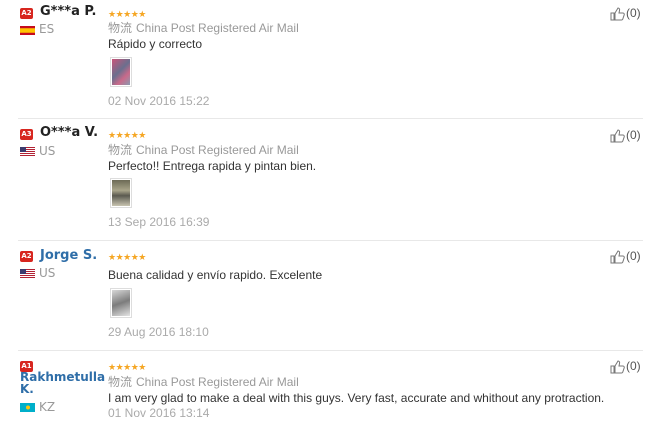 The width and height of the screenshot is (659, 424). What do you see at coordinates (62, 383) in the screenshot?
I see `buyer-name: Rakhmetulla K.` at bounding box center [62, 383].